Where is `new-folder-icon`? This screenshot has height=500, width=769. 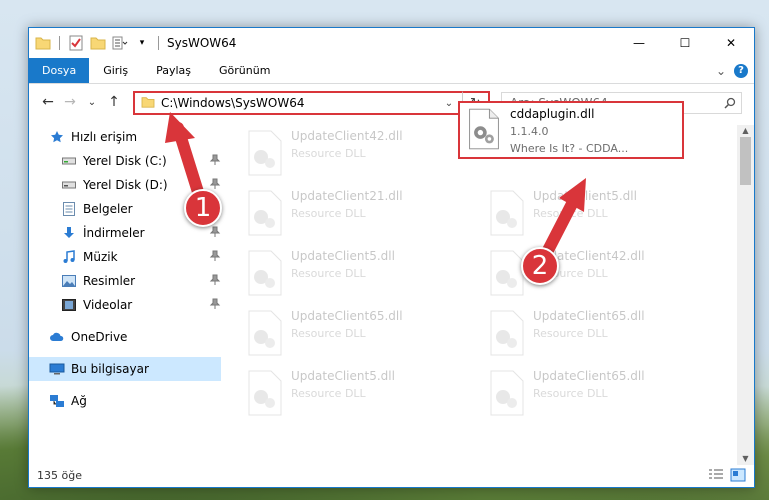 new-folder-icon is located at coordinates (98, 43).